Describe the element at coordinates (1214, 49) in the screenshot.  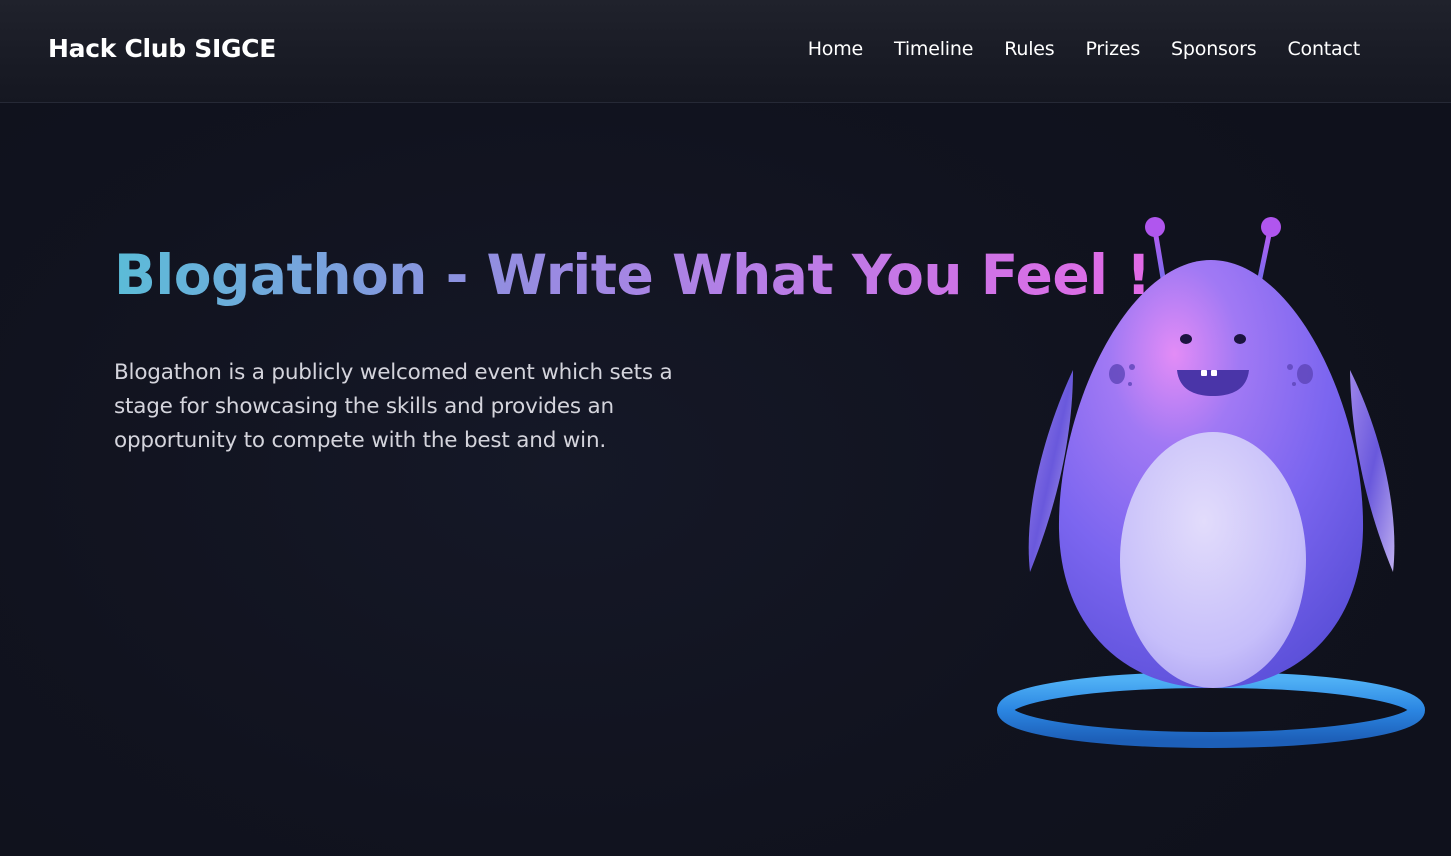
I see `nav-sponsors: Sponsors` at that location.